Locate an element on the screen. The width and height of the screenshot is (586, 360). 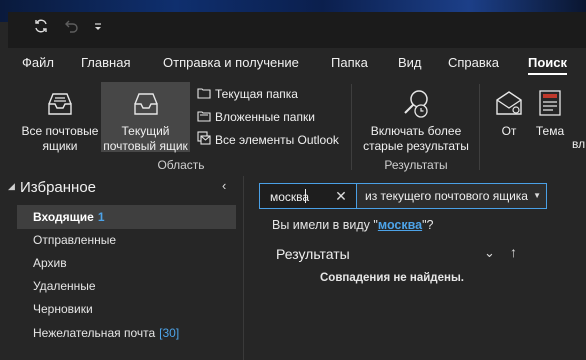
chevron-down-icon: ▼ is located at coordinates (537, 195).